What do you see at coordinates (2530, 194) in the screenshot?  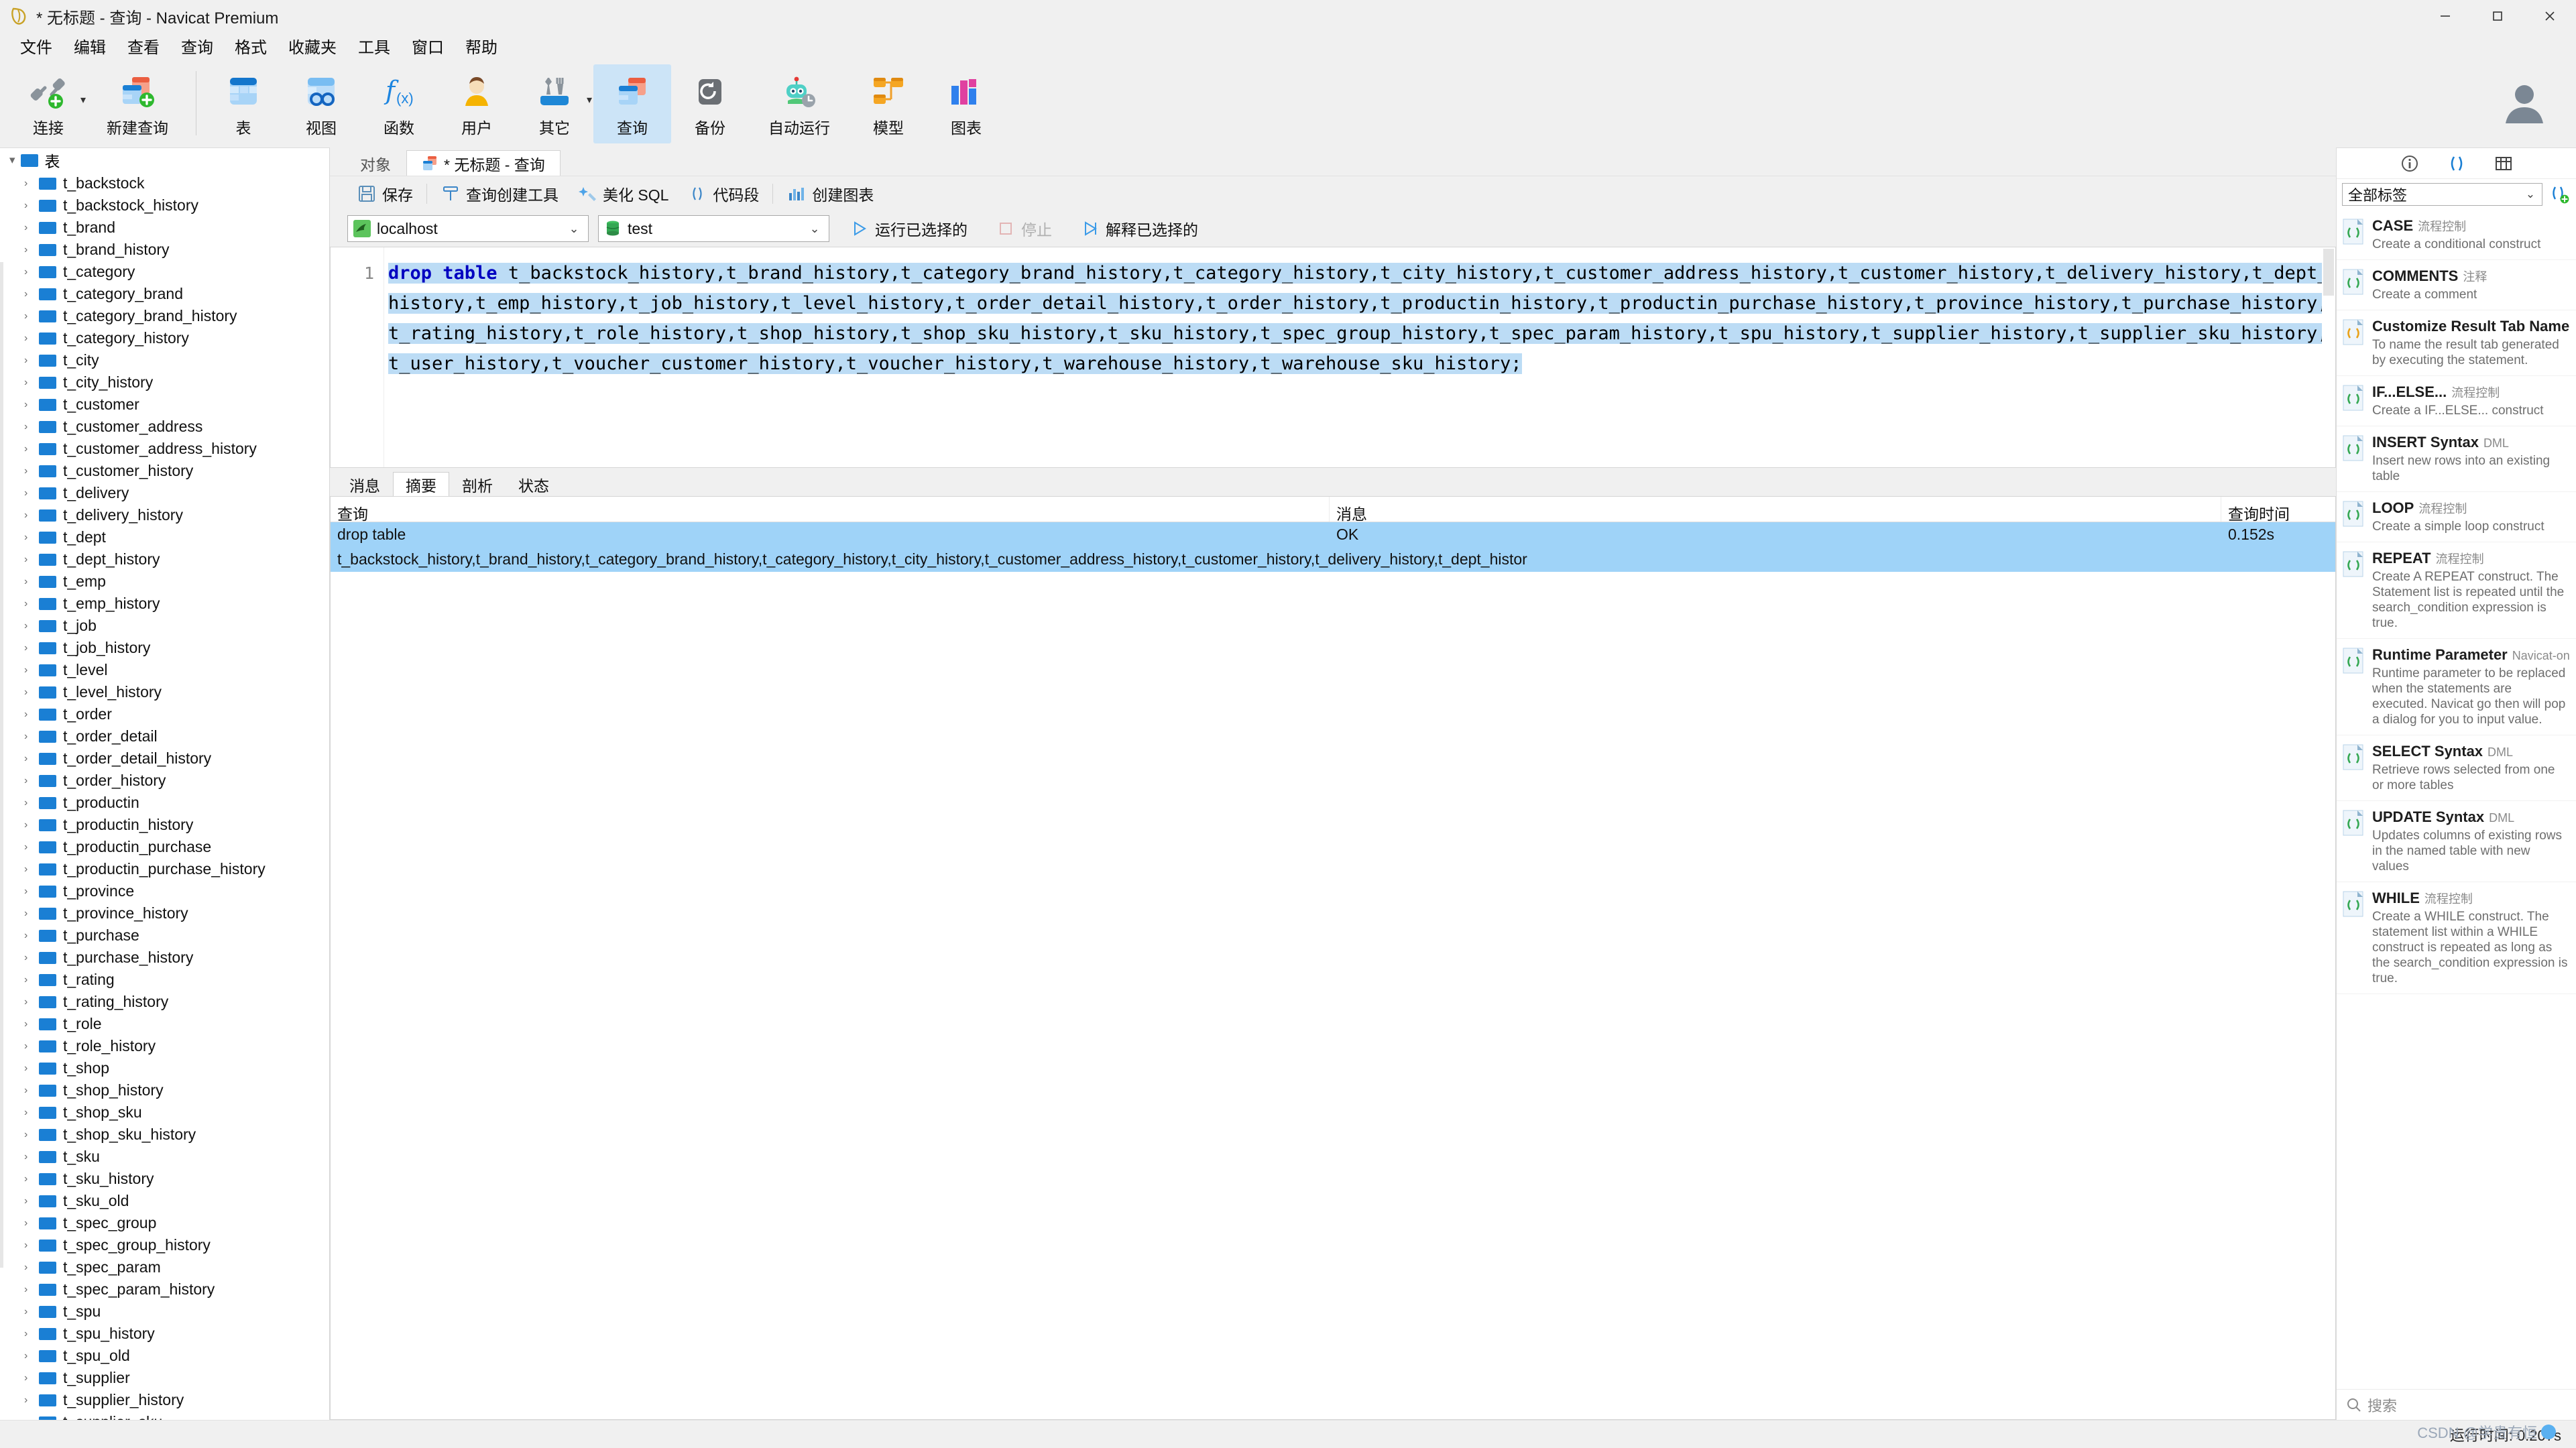 I see `chevron-down-icon: ⌄` at bounding box center [2530, 194].